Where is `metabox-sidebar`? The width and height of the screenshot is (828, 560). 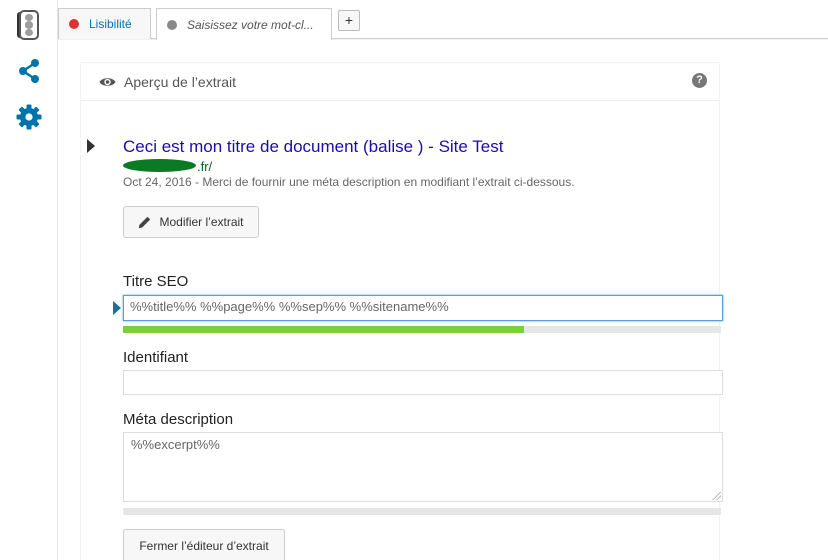
metabox-sidebar is located at coordinates (29, 280).